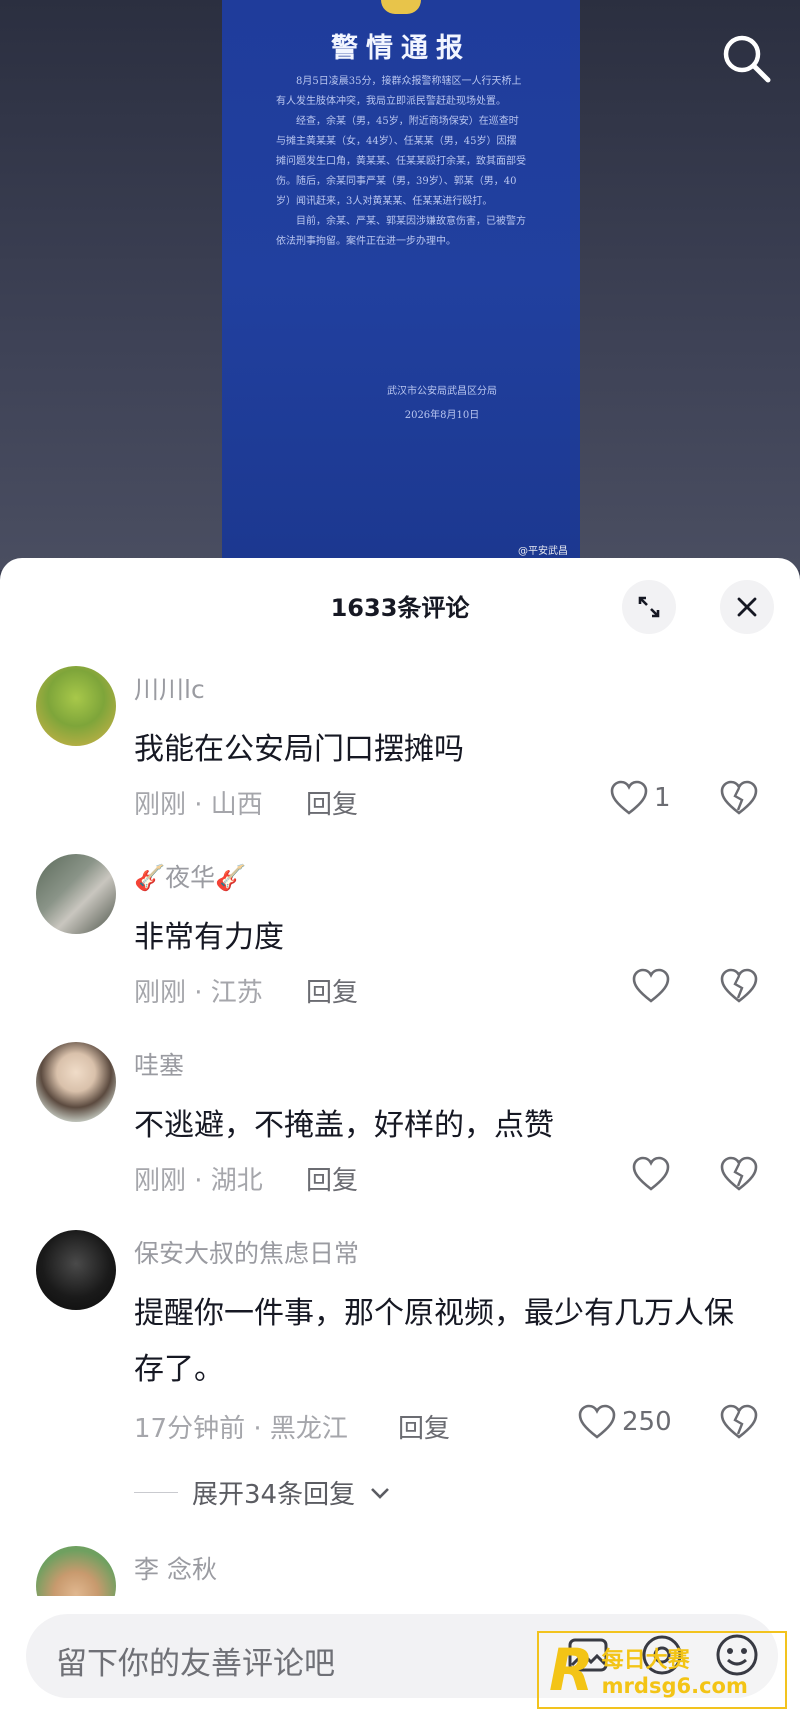  Describe the element at coordinates (159, 1064) in the screenshot. I see `comment-username: 哇塞` at that location.